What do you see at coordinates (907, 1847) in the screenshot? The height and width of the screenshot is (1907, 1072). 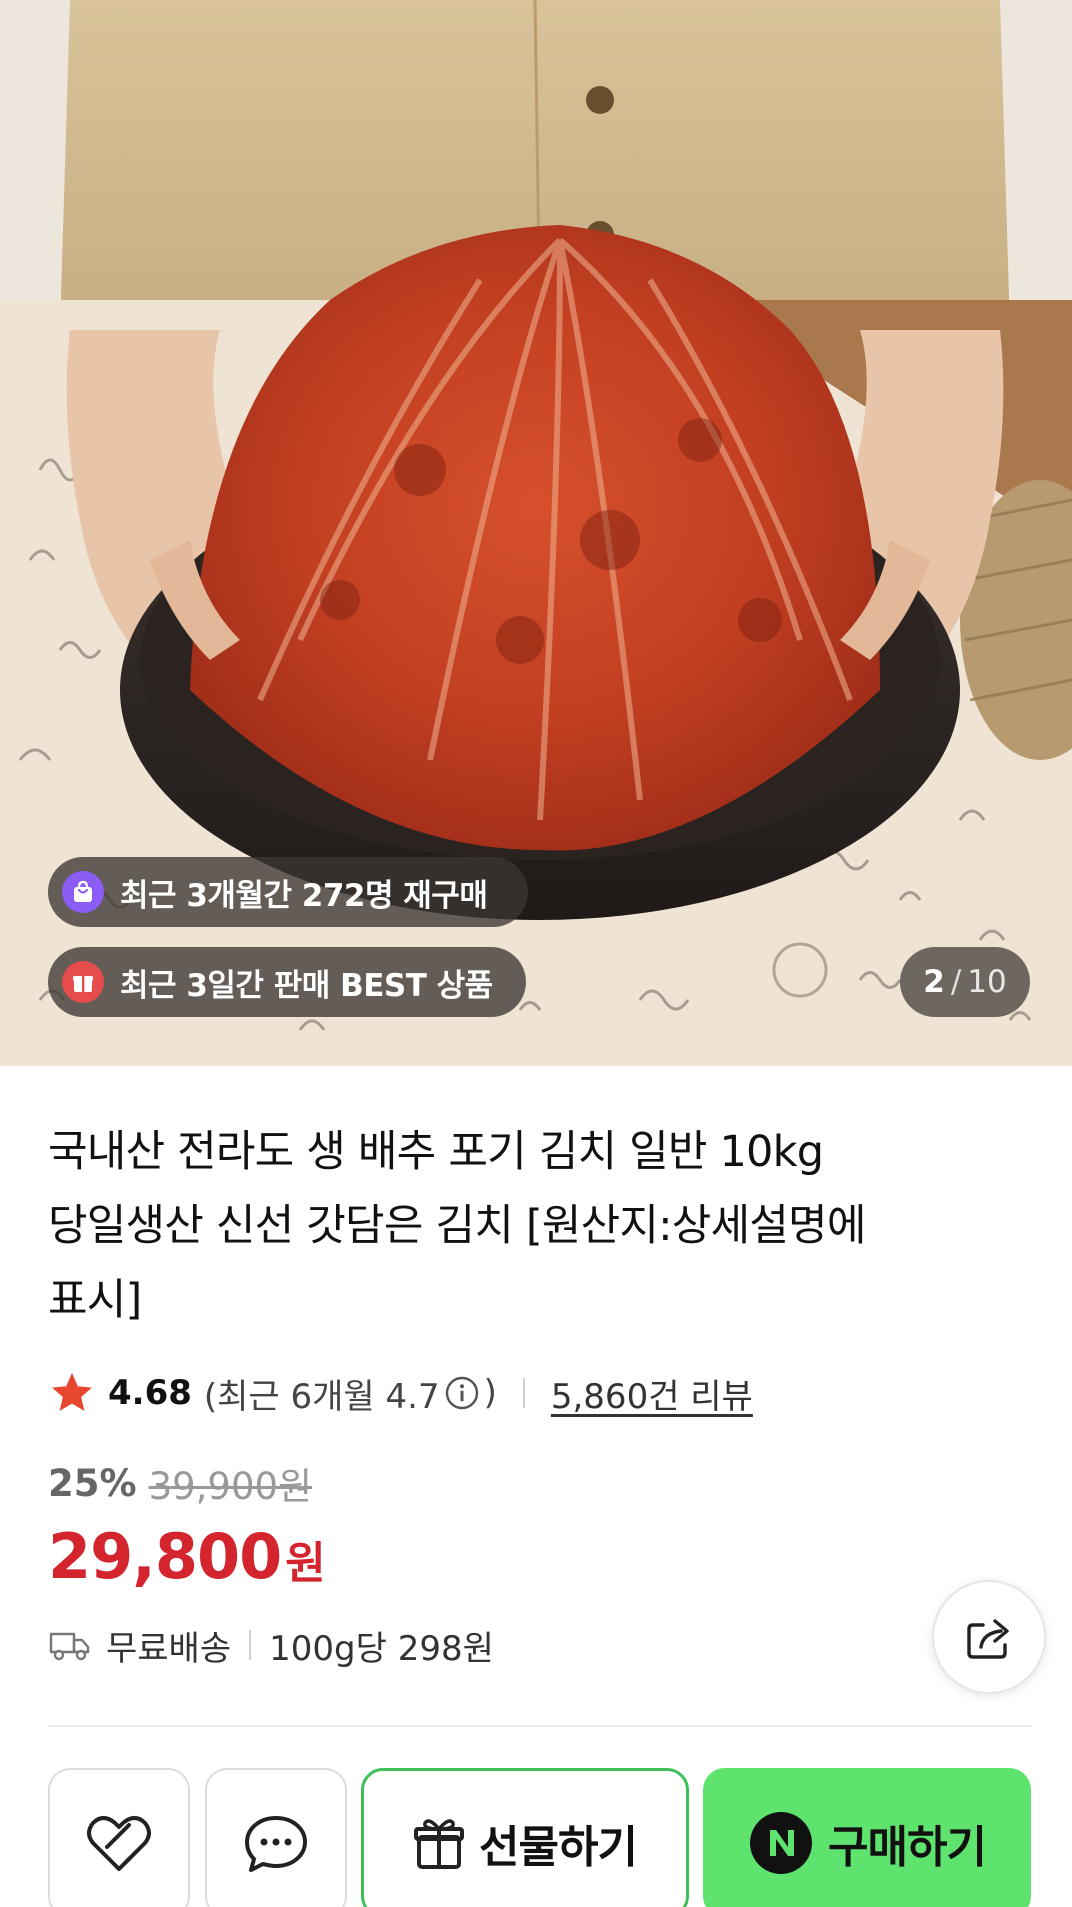 I see `buy-button-label: 구매하기` at bounding box center [907, 1847].